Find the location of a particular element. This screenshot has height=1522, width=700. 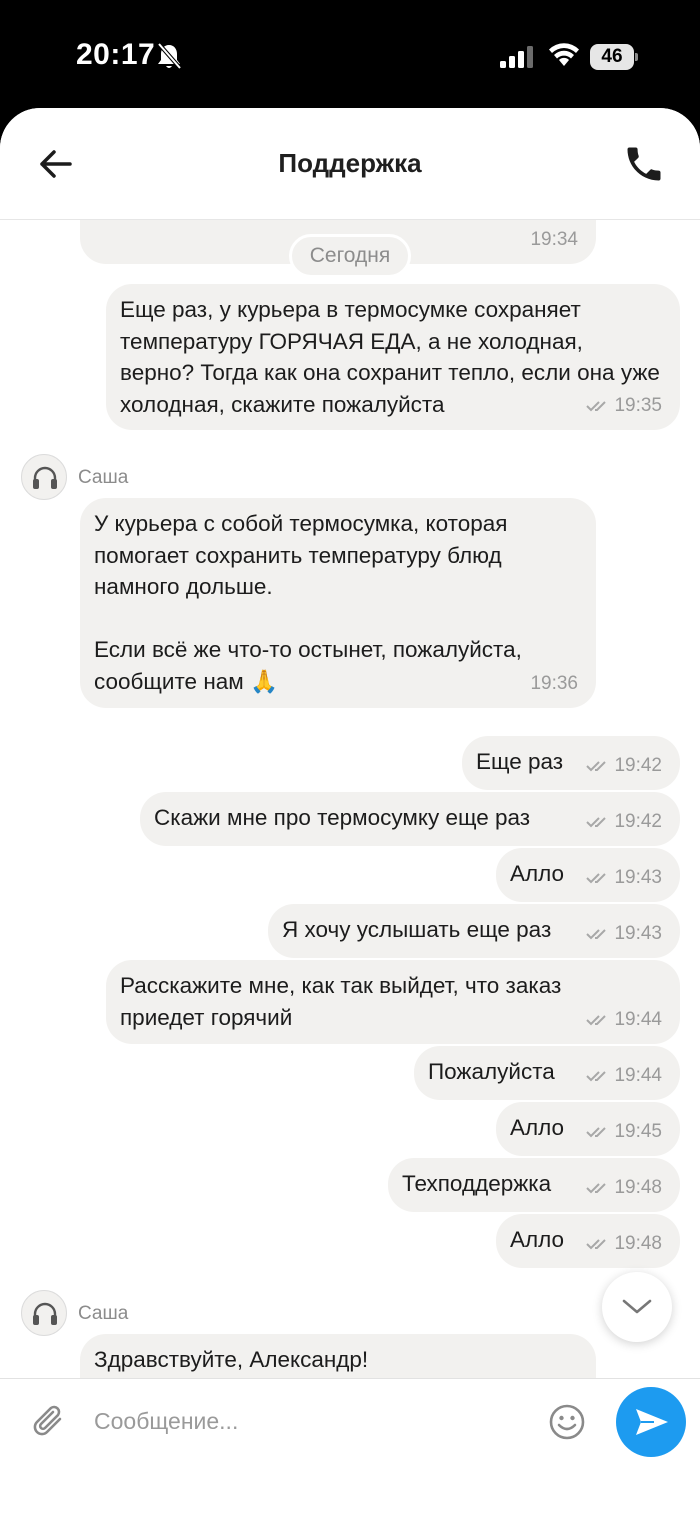

message-bubble-outgoing: Пожалуйста 19:44 is located at coordinates (547, 1073).